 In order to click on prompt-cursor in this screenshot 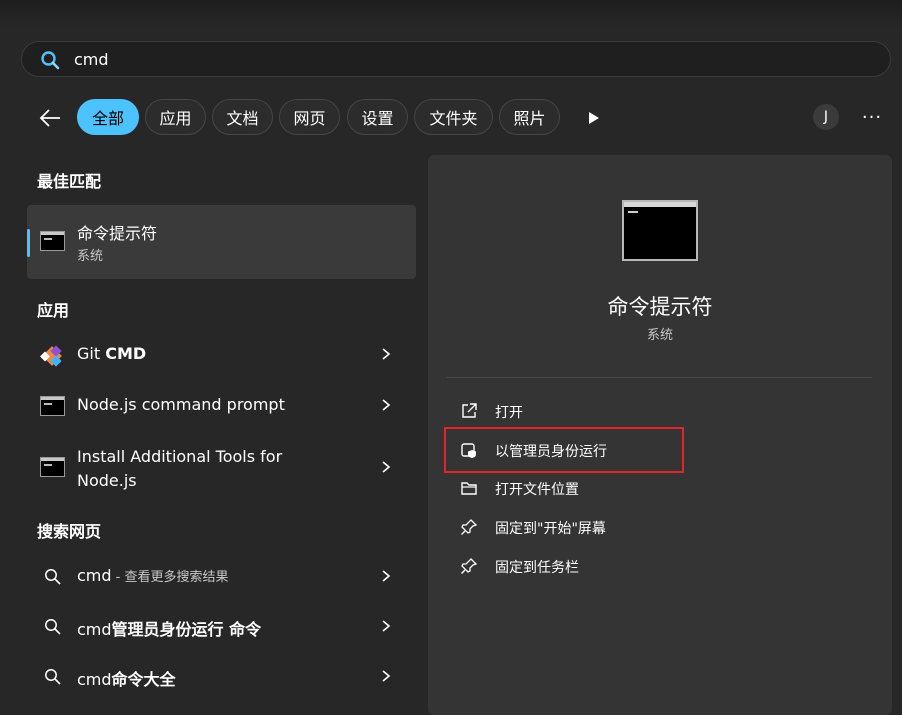, I will do `click(633, 212)`.